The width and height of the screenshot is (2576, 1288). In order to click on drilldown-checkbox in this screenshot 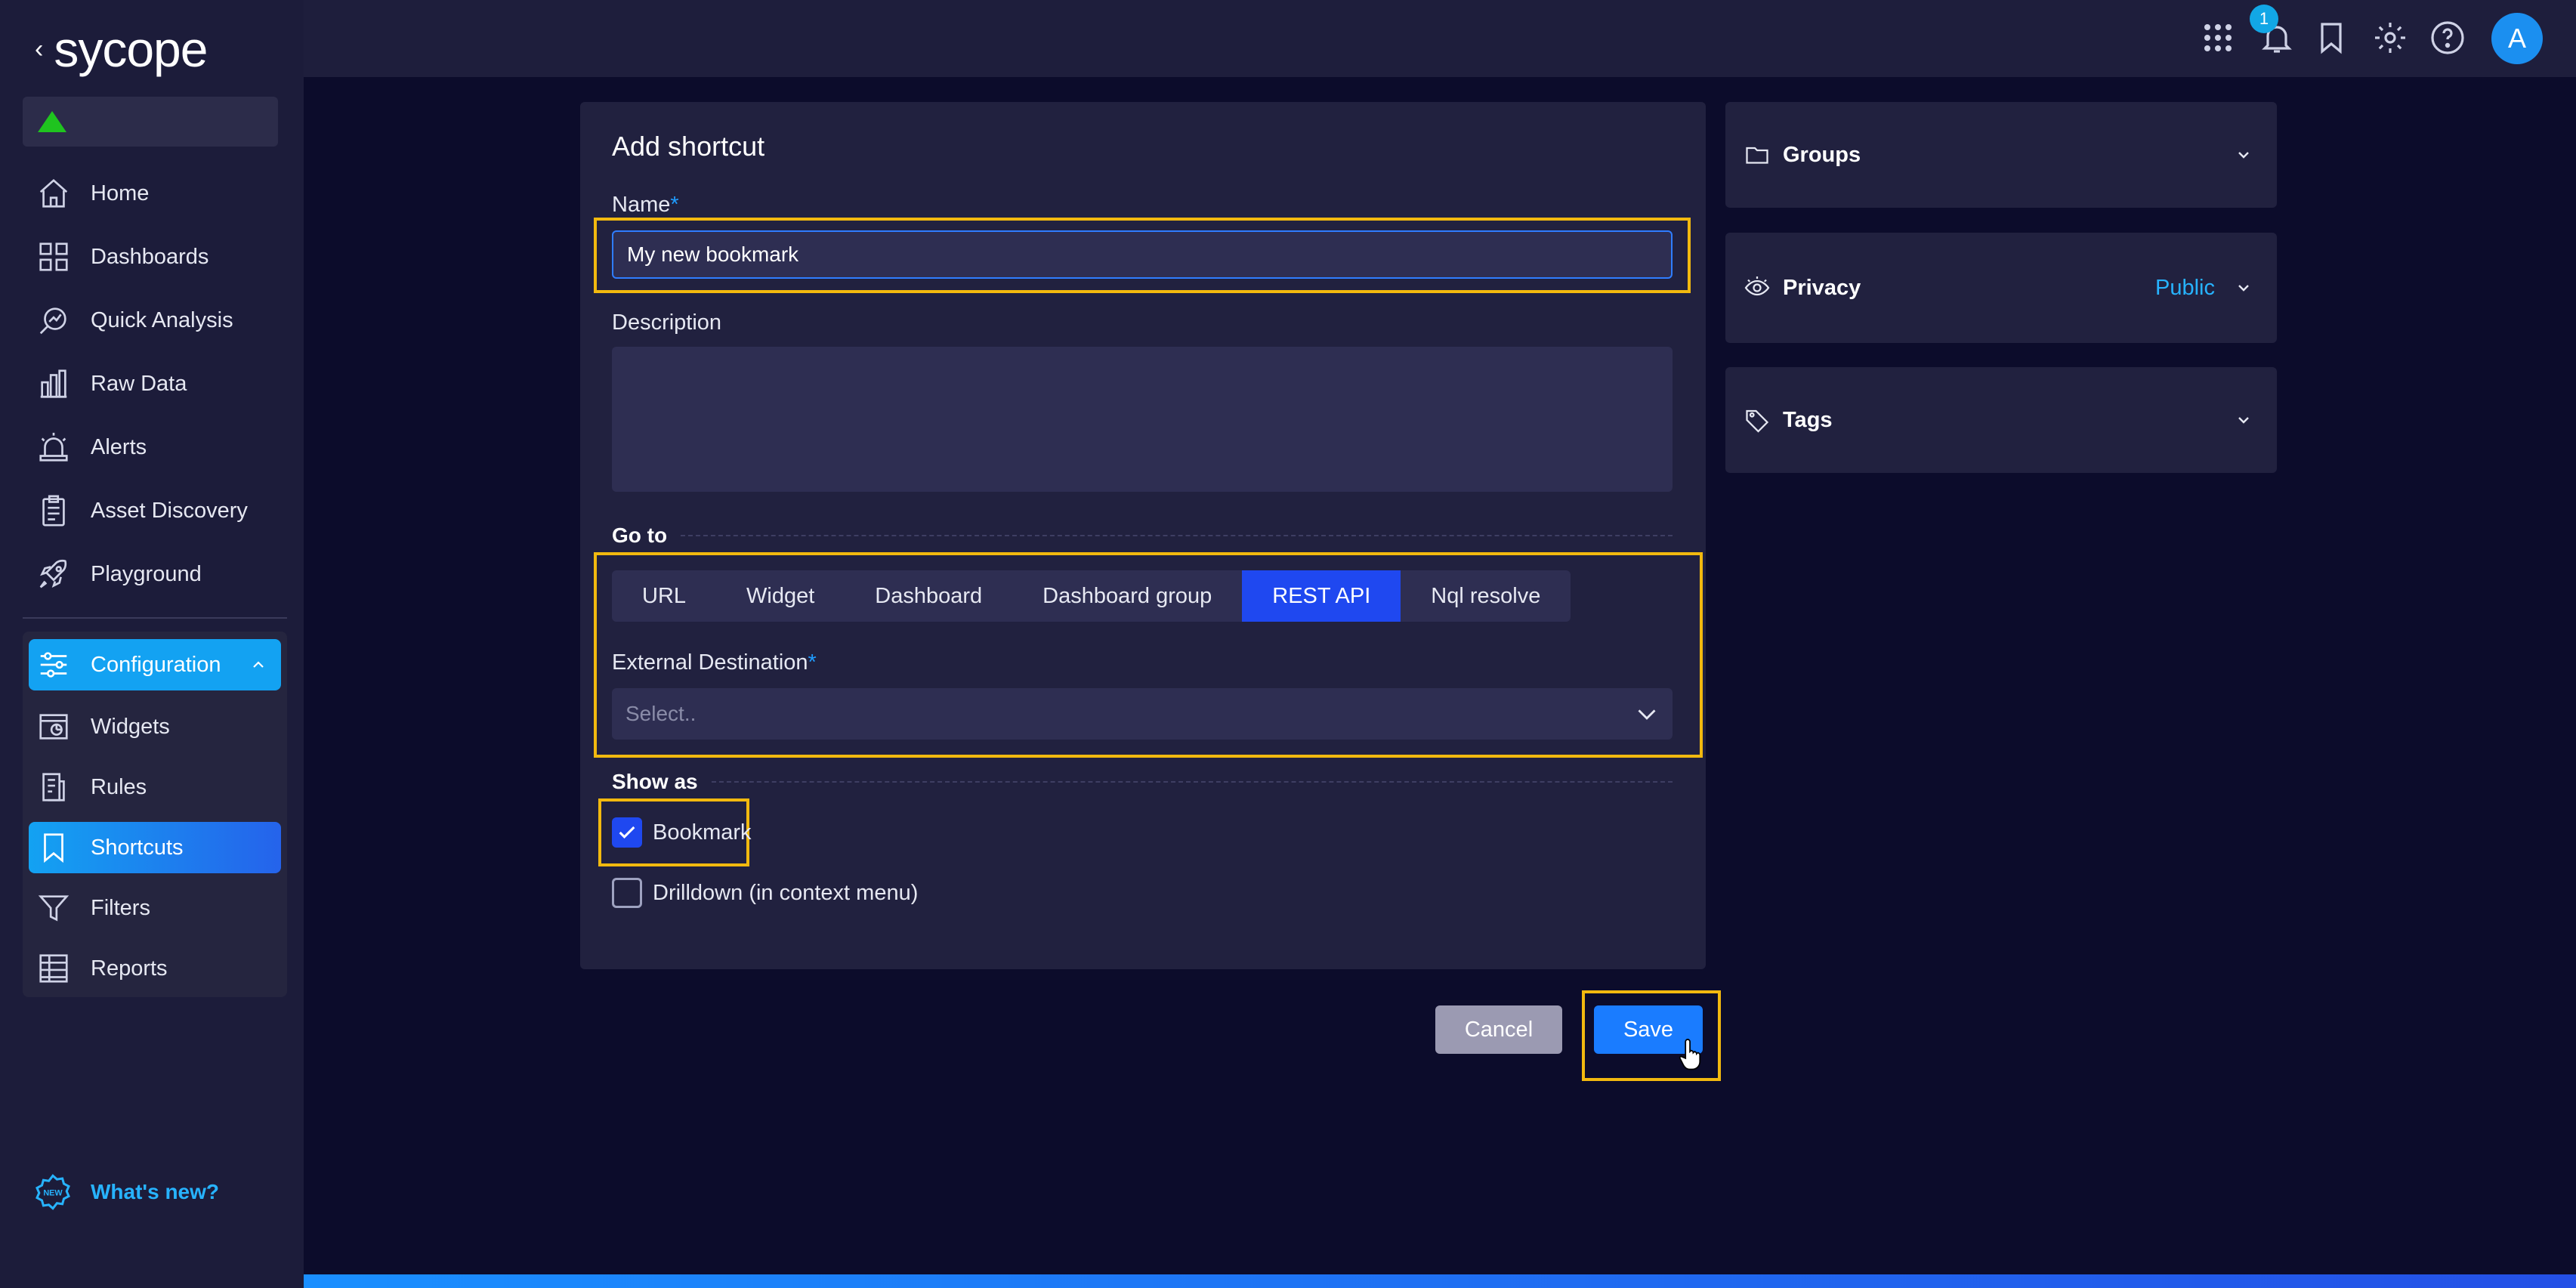, I will do `click(627, 893)`.